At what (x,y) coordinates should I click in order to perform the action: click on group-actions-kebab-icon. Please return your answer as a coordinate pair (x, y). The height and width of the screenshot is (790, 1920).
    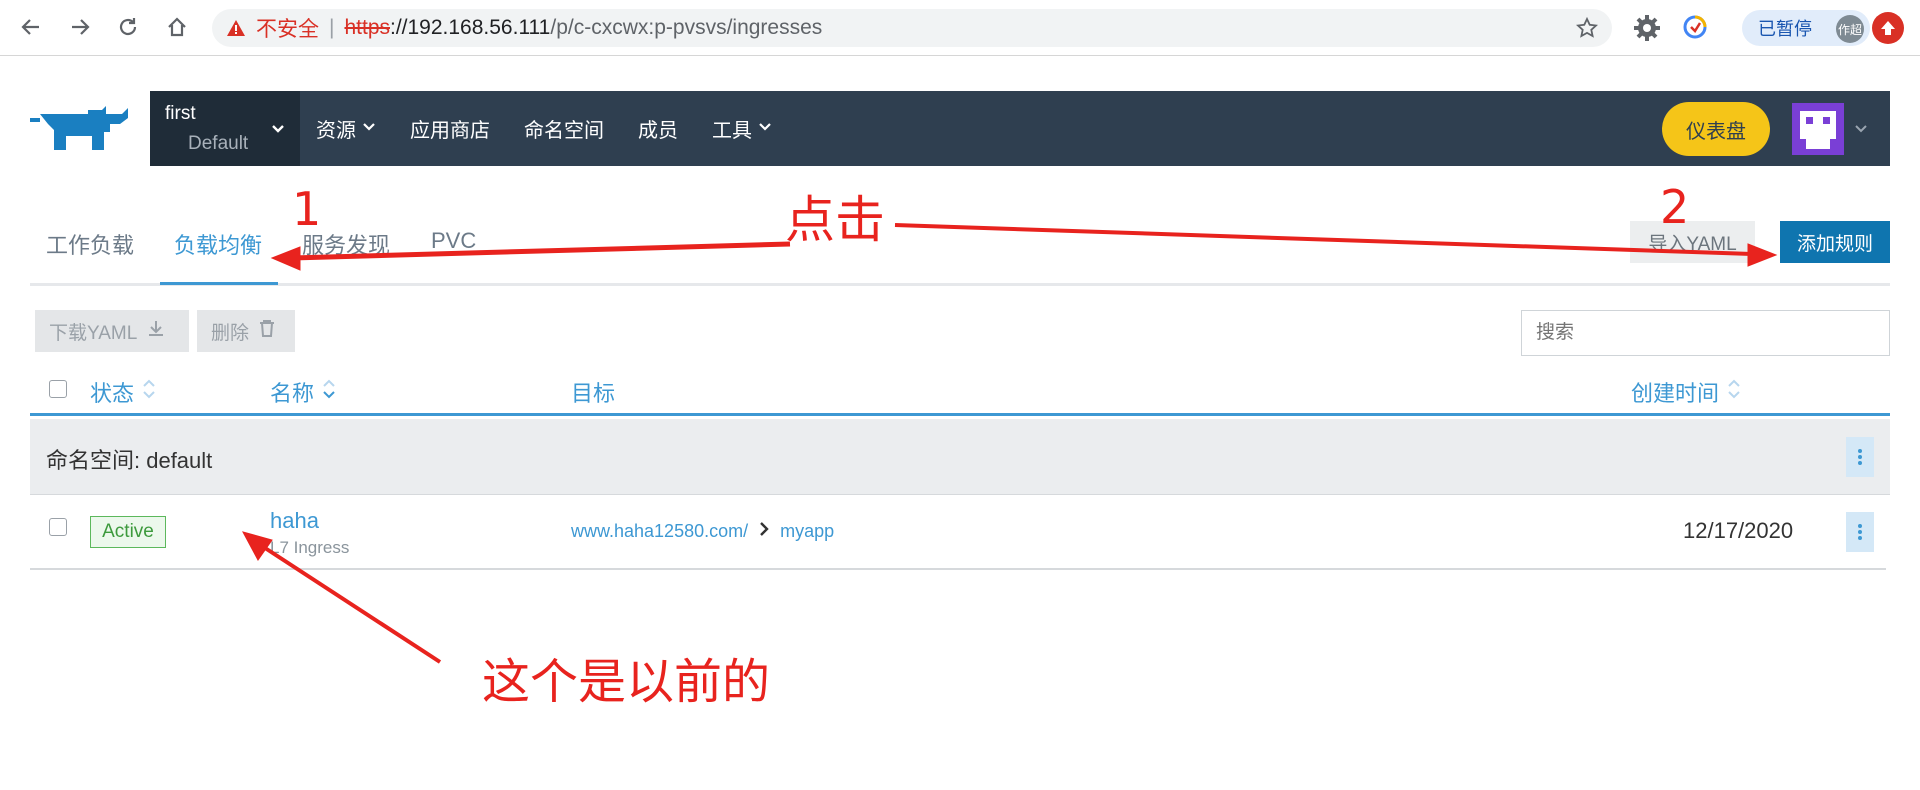
    Looking at the image, I should click on (1860, 457).